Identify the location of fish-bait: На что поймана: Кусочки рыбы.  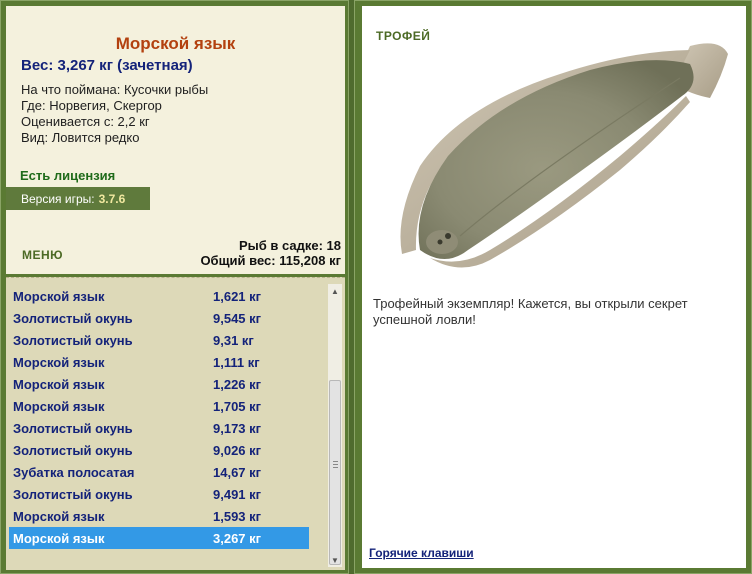
(115, 89).